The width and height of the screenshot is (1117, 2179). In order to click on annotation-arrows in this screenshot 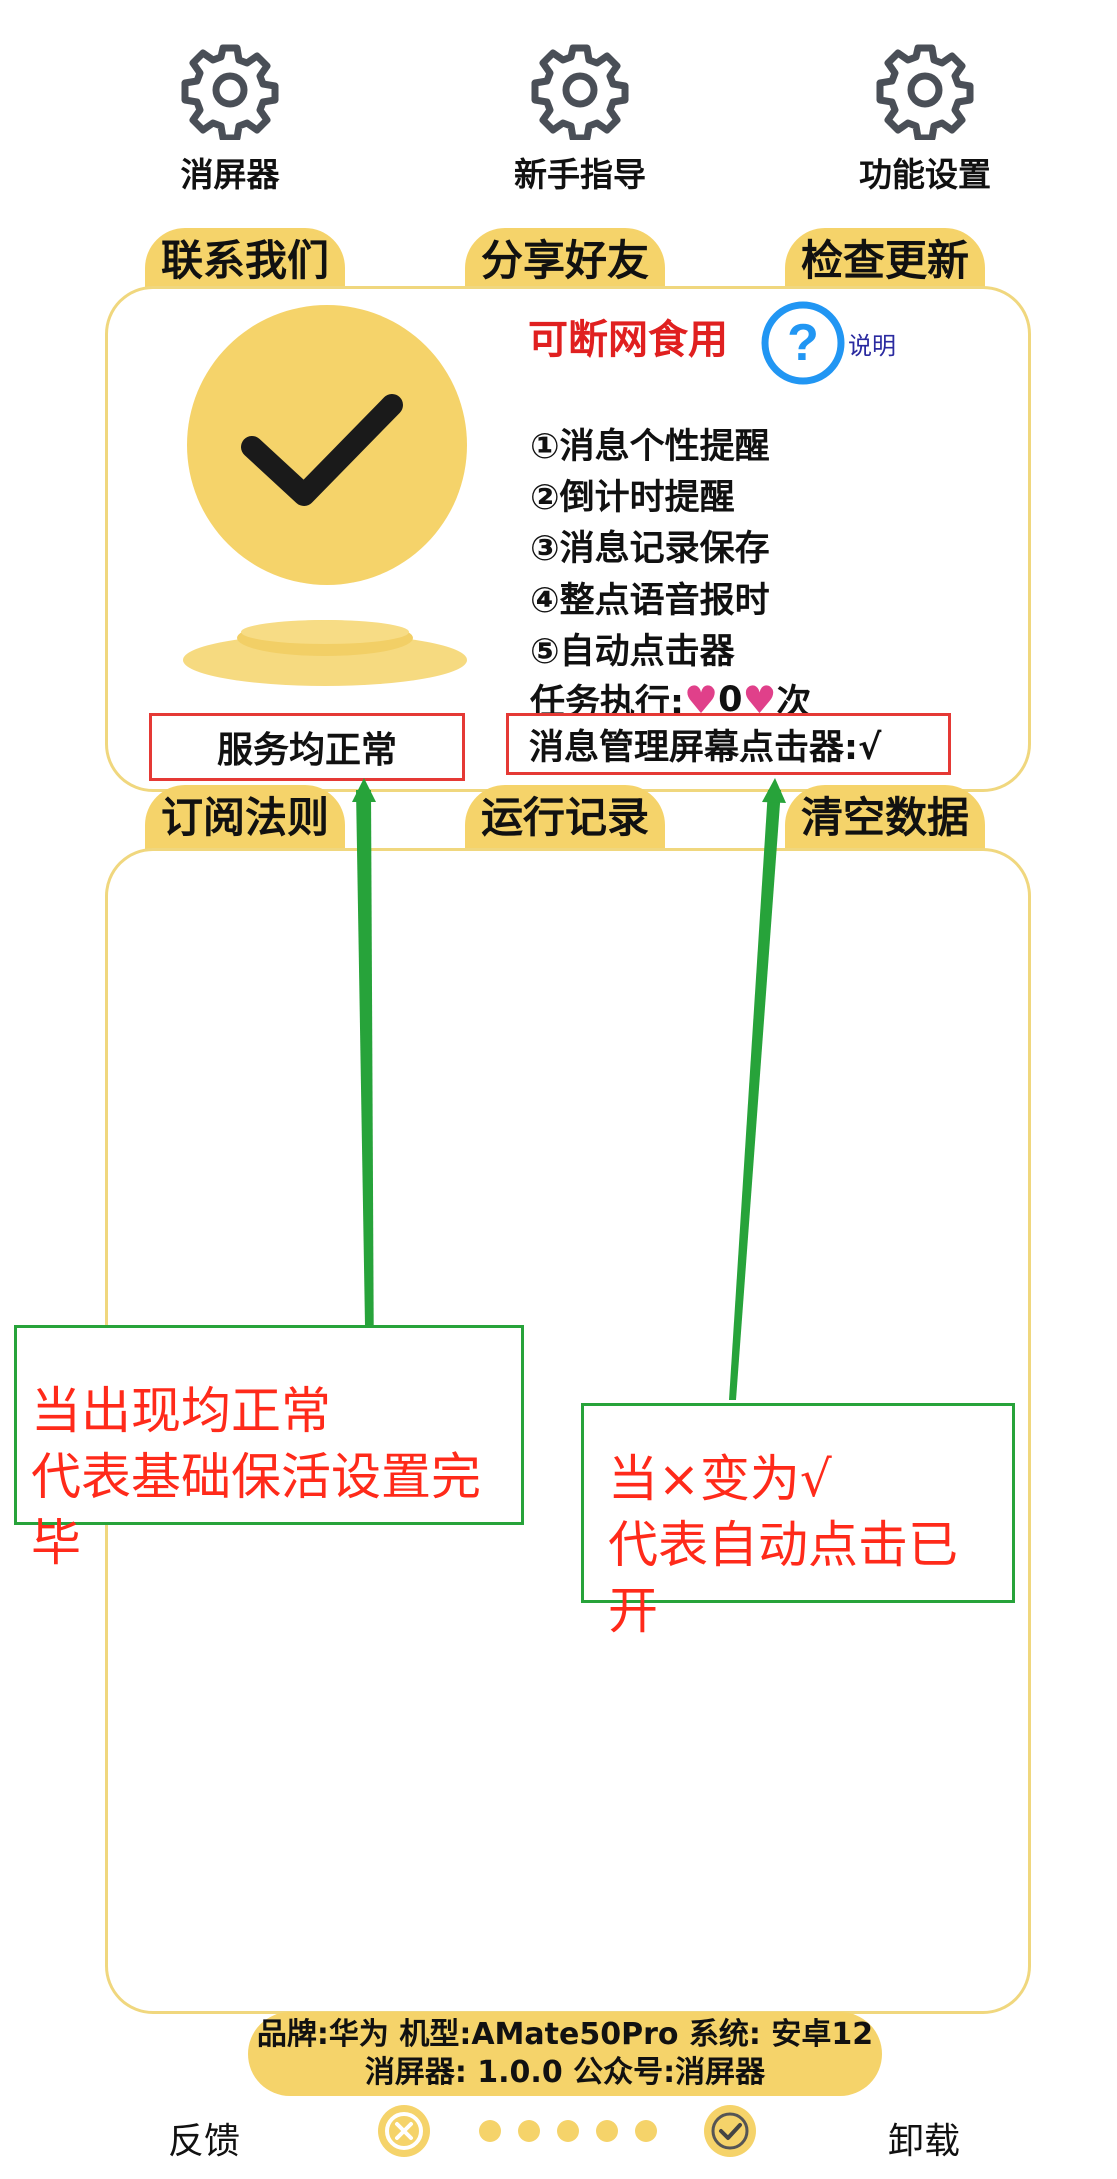, I will do `click(569, 1089)`.